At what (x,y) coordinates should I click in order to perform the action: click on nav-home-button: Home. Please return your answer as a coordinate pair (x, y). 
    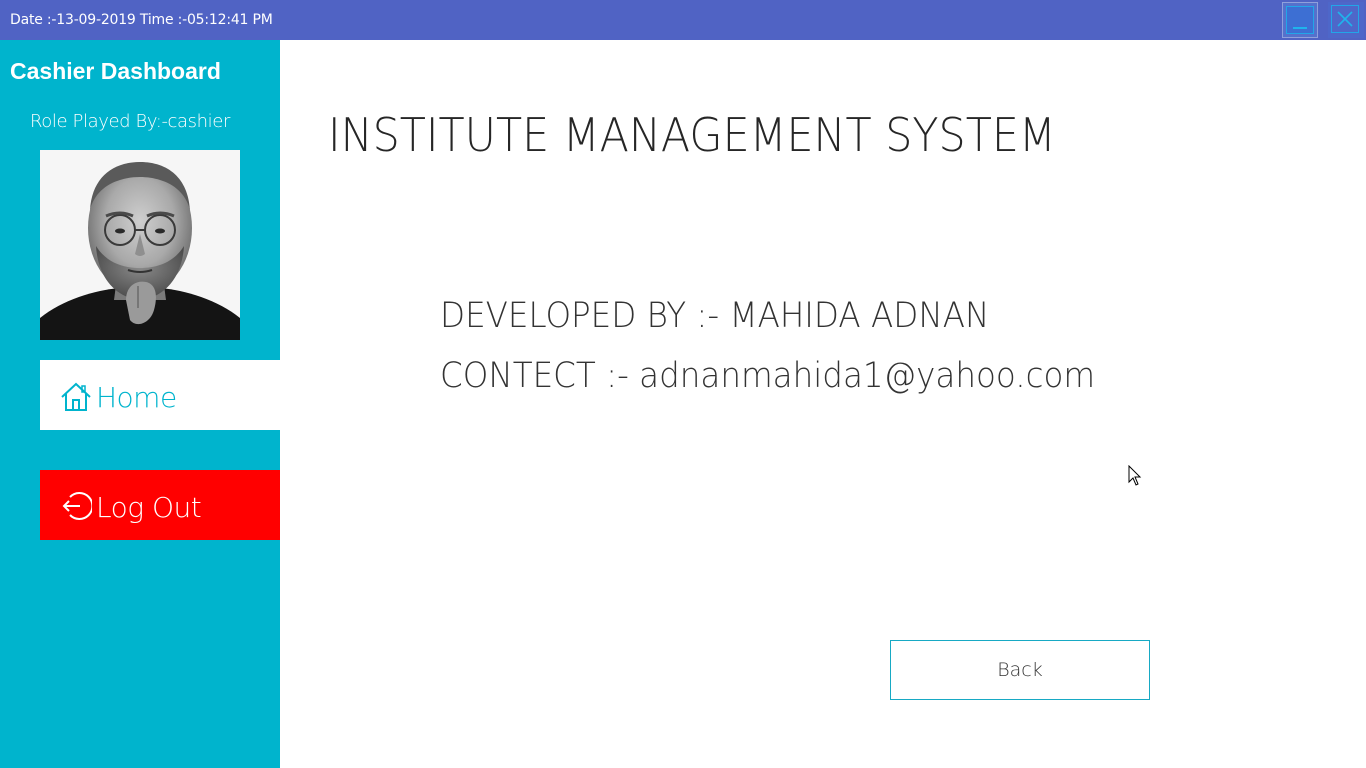
    Looking at the image, I should click on (160, 395).